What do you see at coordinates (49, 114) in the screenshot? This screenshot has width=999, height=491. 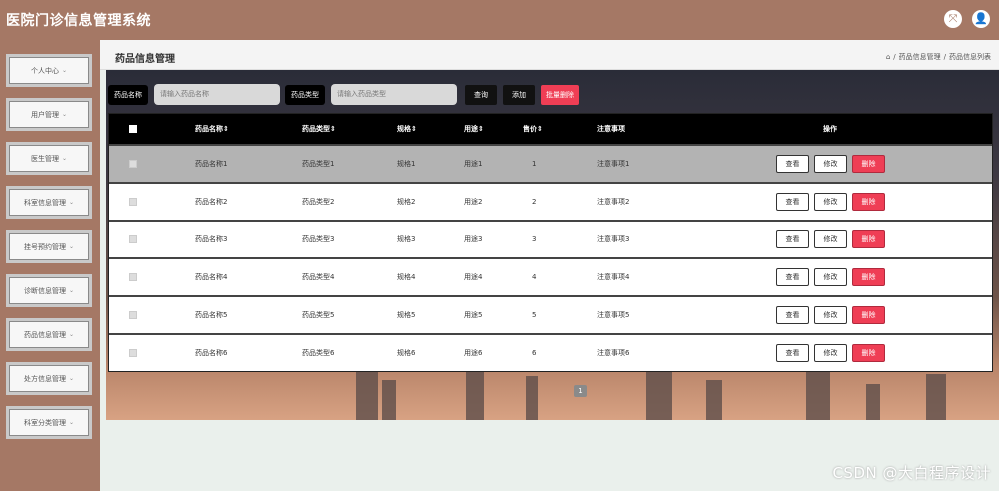 I see `sidebar-item-users: 用户管理 ⌄` at bounding box center [49, 114].